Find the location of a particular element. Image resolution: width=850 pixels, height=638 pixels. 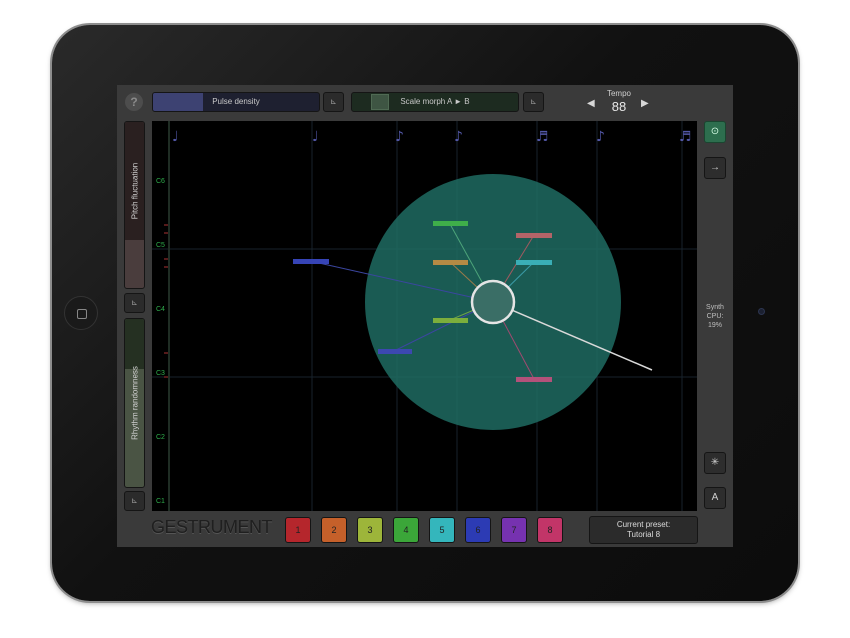

tempo-increase-icon: ▶ is located at coordinates (645, 103).